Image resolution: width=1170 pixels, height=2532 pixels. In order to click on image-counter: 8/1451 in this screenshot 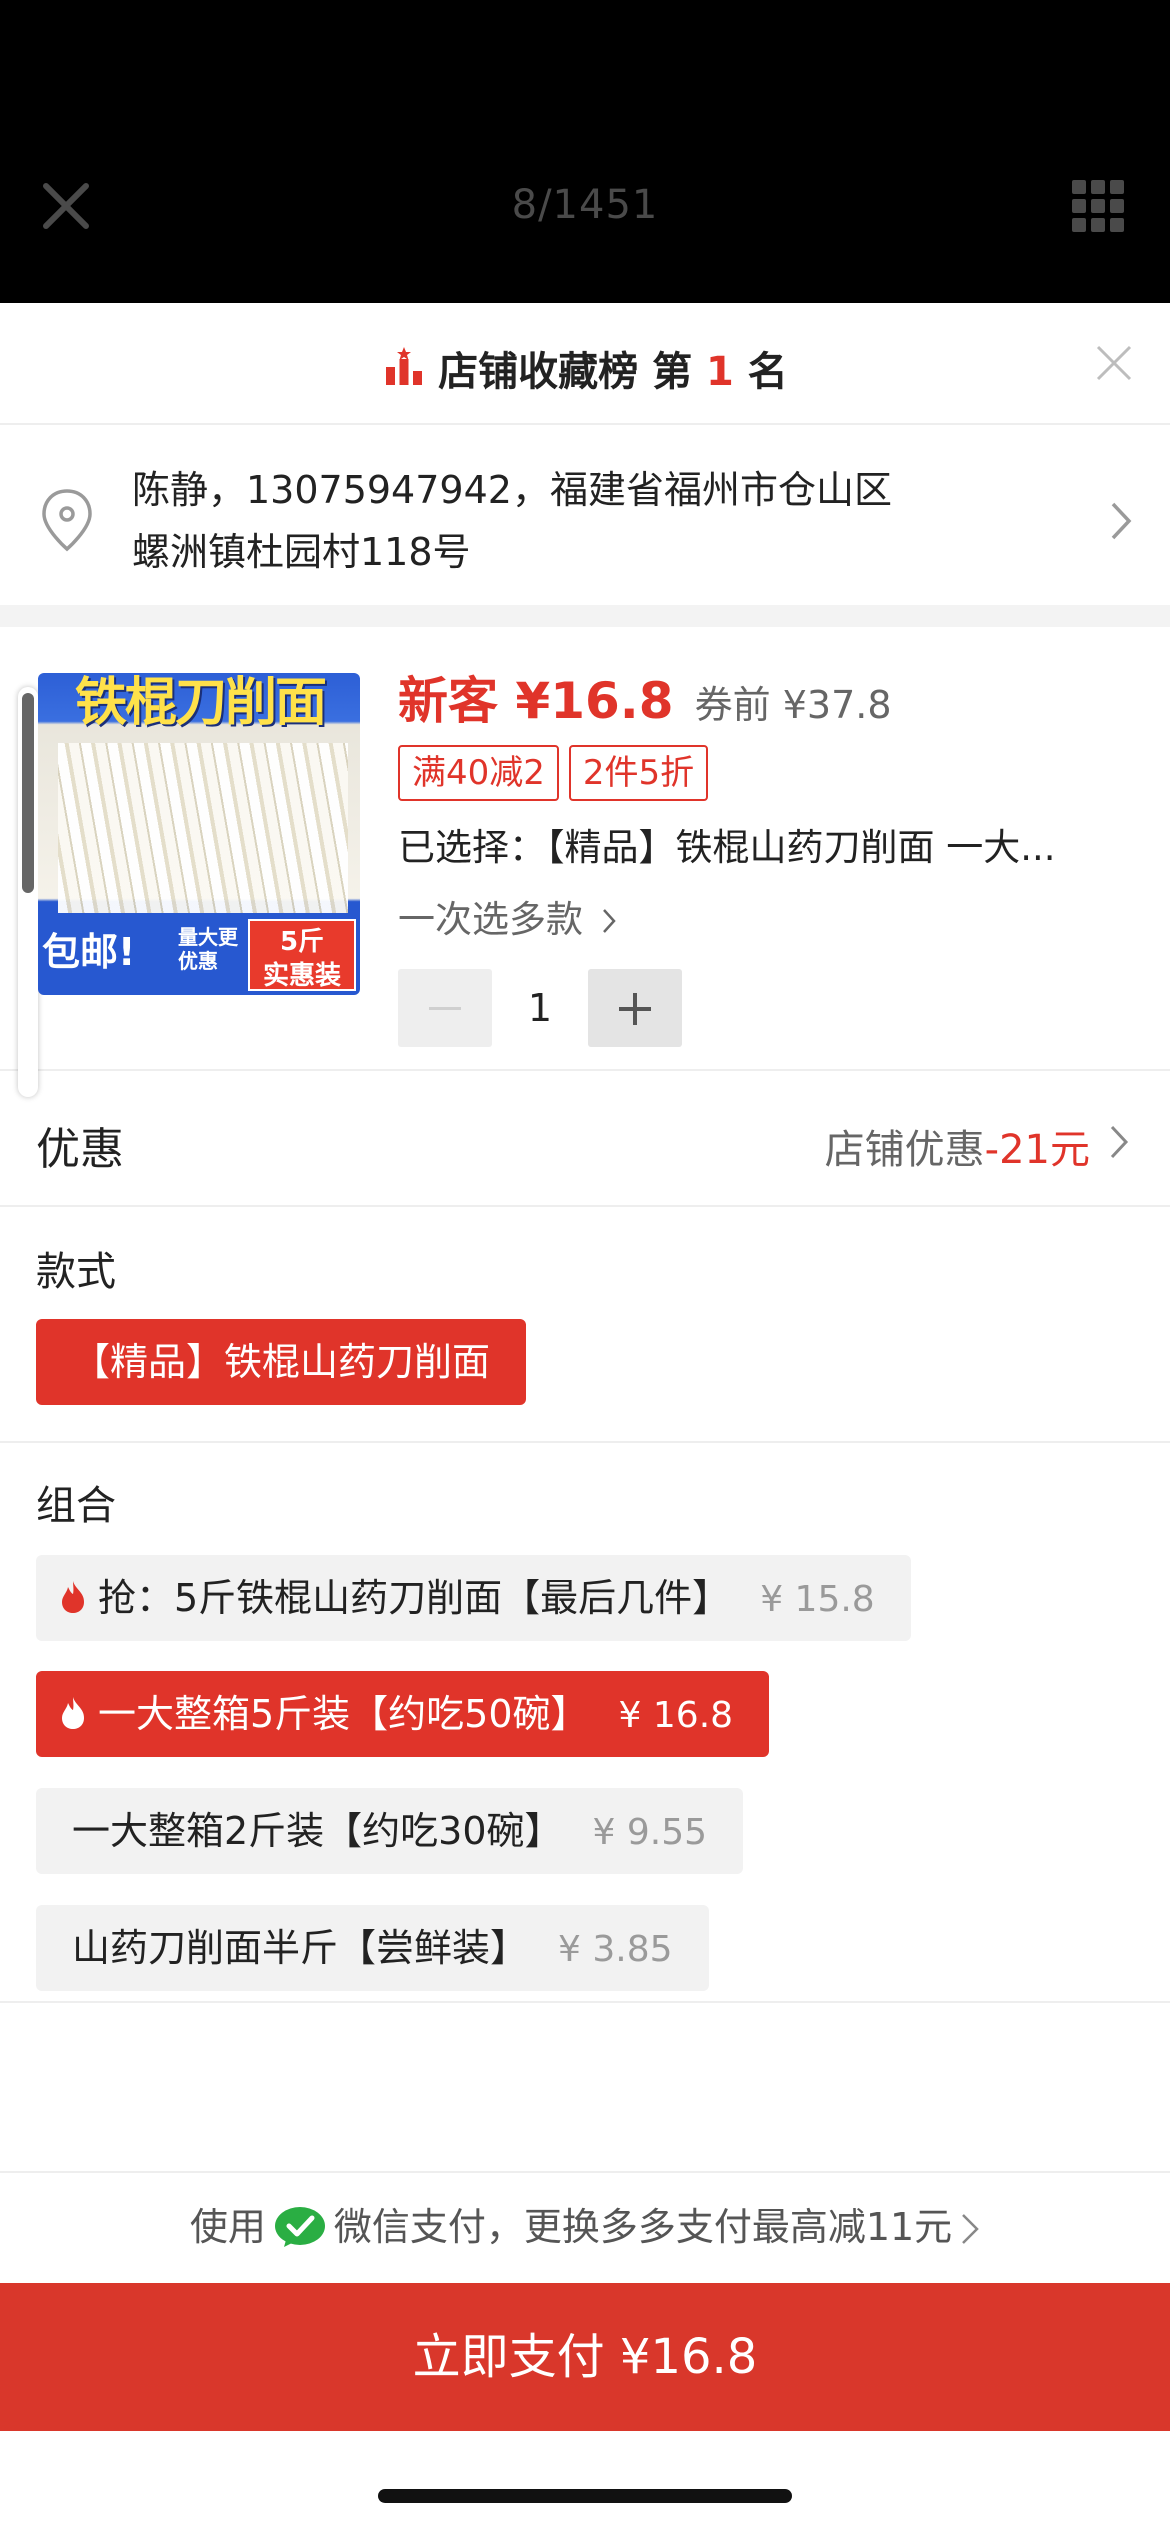, I will do `click(585, 205)`.